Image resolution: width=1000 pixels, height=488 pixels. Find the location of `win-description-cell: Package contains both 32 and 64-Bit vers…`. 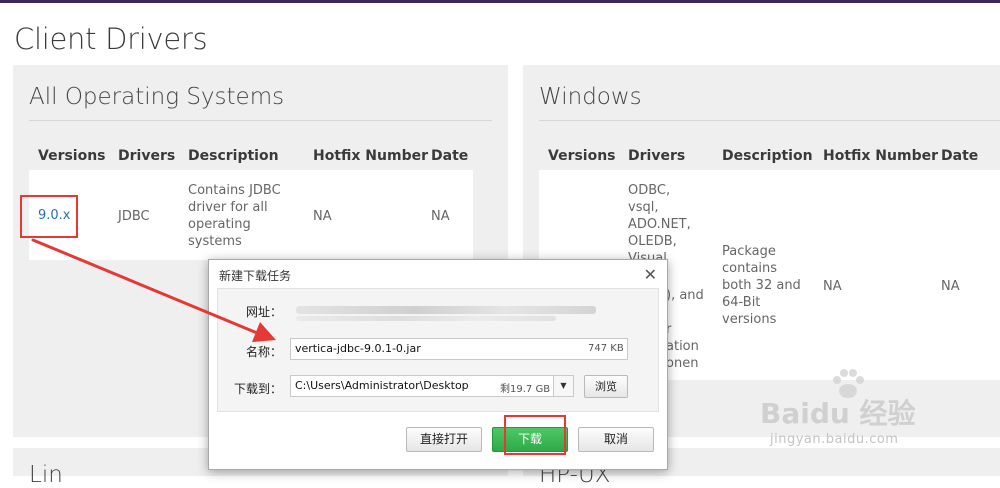

win-description-cell: Package contains both 32 and 64-Bit vers… is located at coordinates (761, 285).